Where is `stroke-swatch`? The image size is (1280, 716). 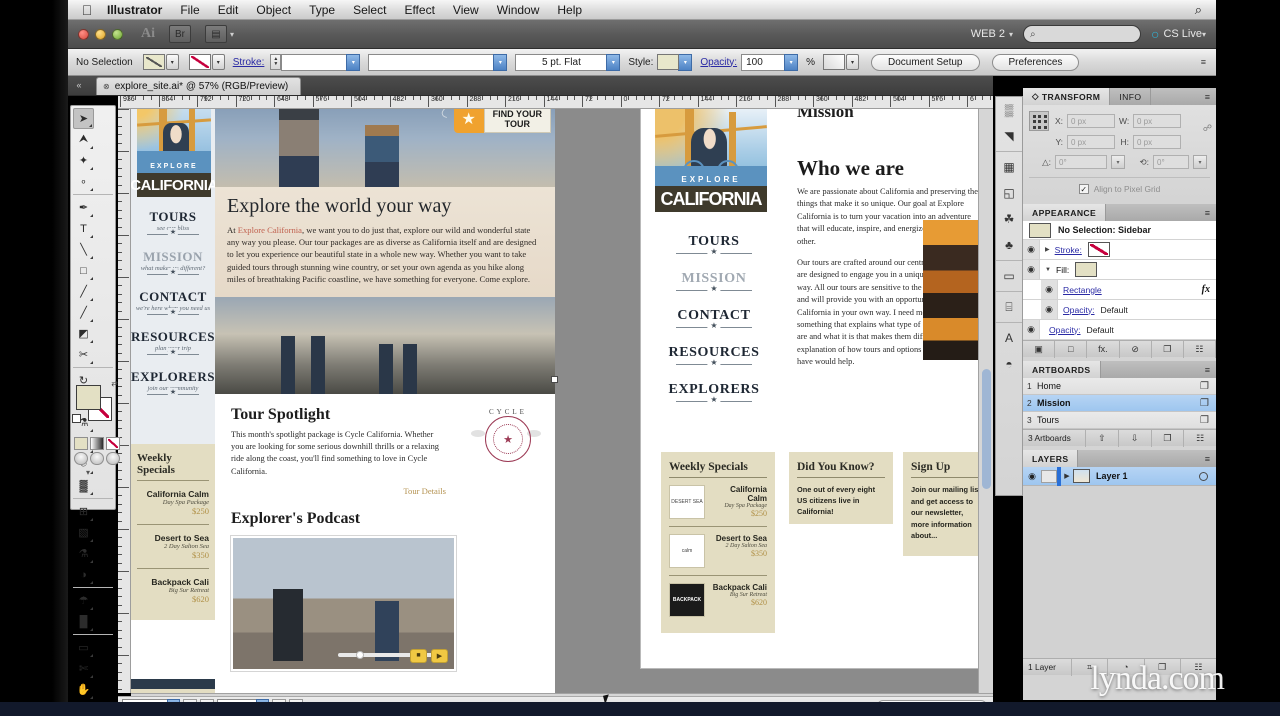
stroke-swatch is located at coordinates (199, 62).